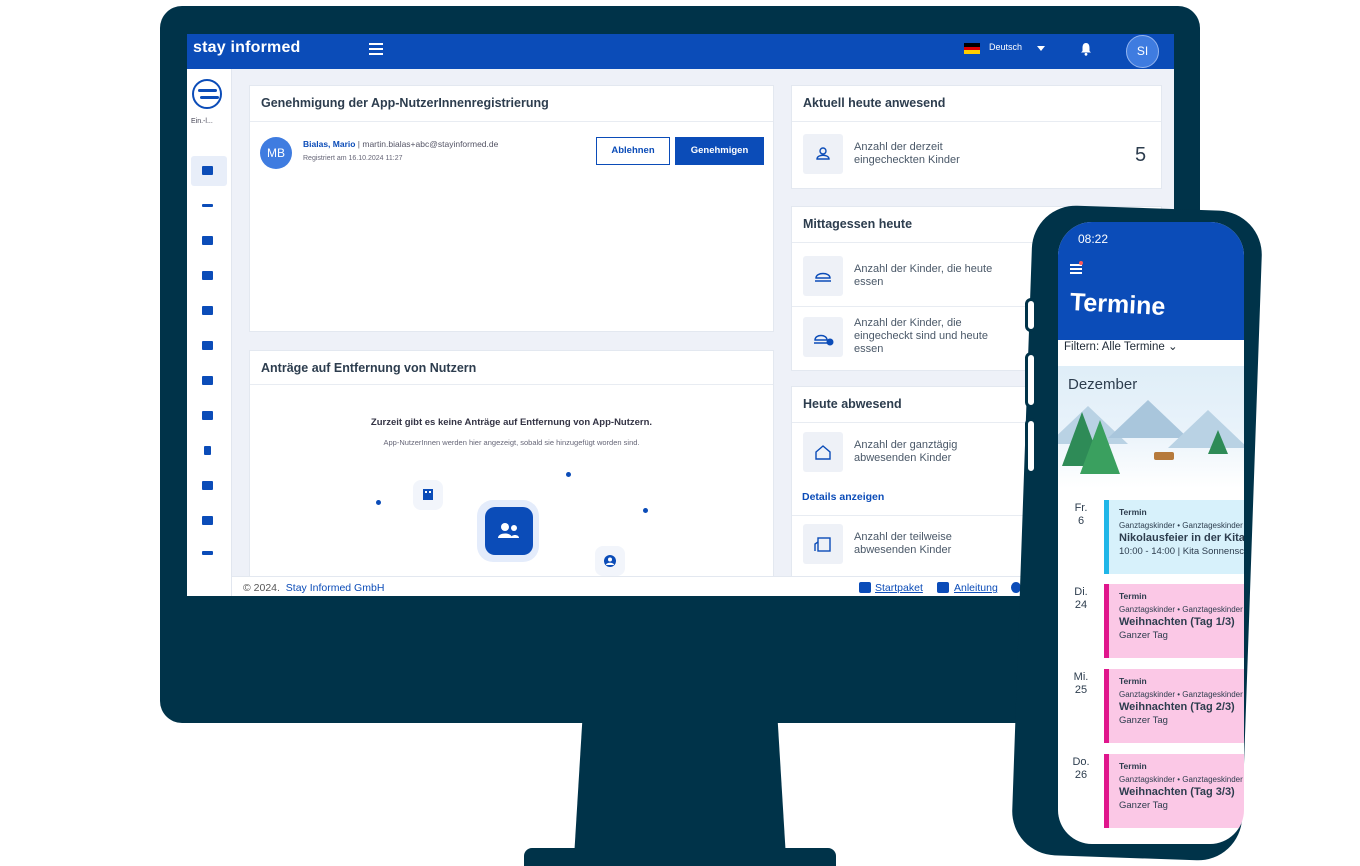 This screenshot has height=866, width=1360. I want to click on sidebar-item-contacts, so click(209, 381).